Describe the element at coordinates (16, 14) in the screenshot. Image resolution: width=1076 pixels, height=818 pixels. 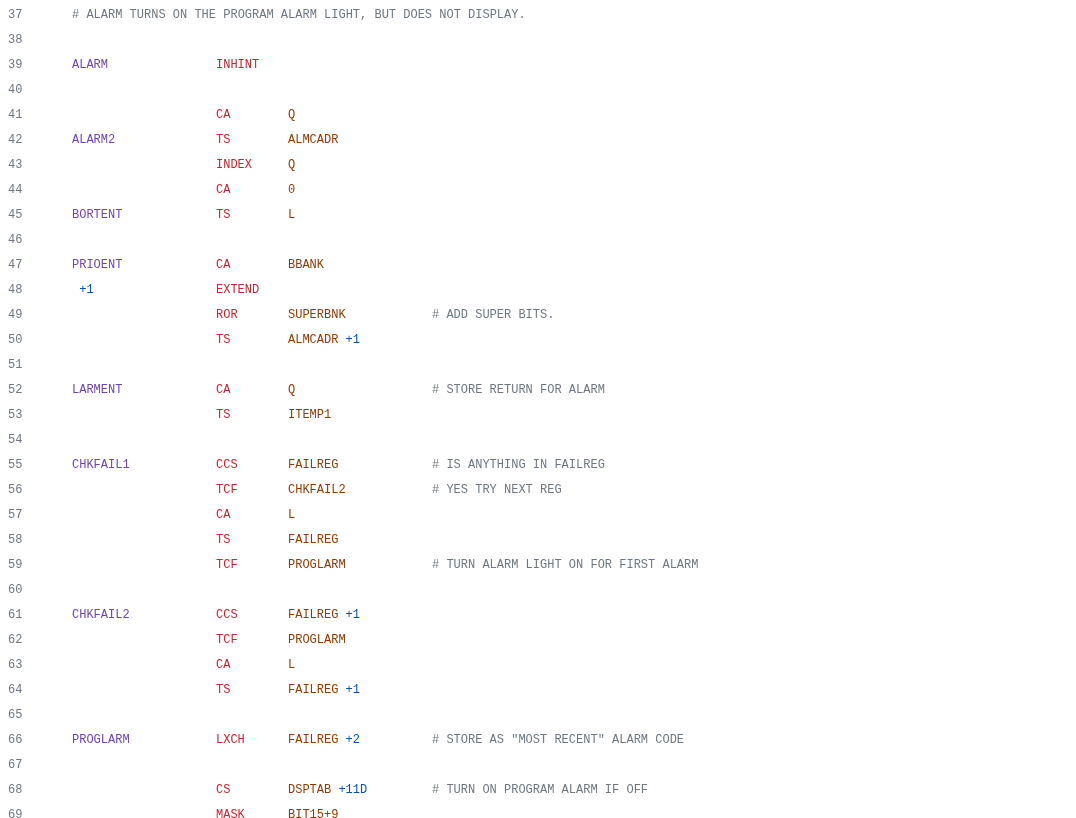
I see `line-number: 37` at that location.